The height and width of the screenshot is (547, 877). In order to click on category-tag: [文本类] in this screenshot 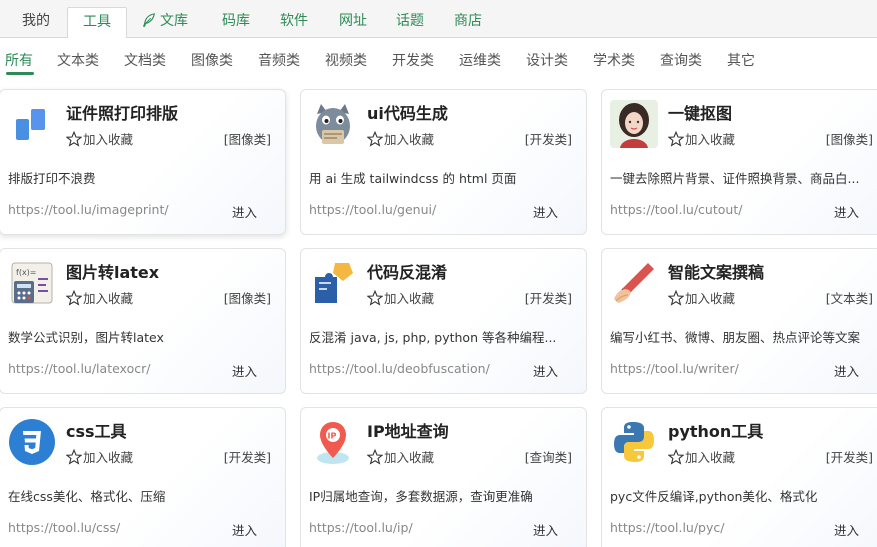, I will do `click(849, 298)`.